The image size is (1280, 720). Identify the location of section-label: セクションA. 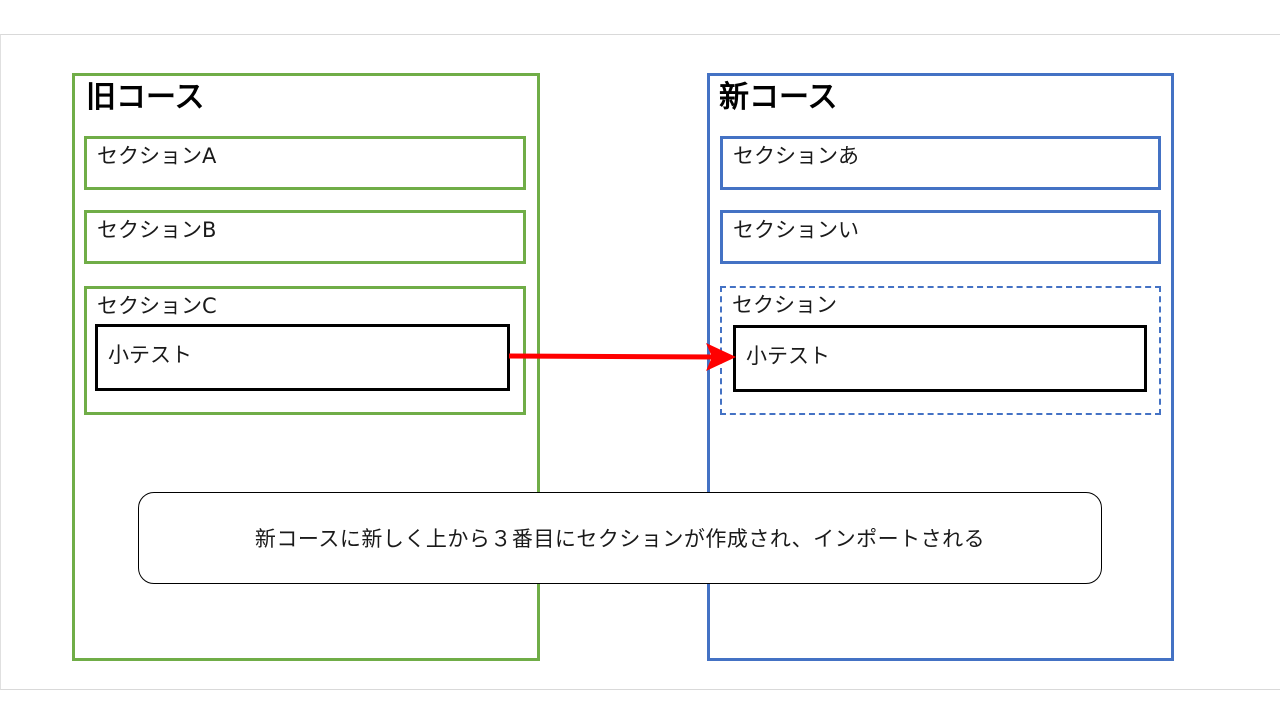
(157, 156).